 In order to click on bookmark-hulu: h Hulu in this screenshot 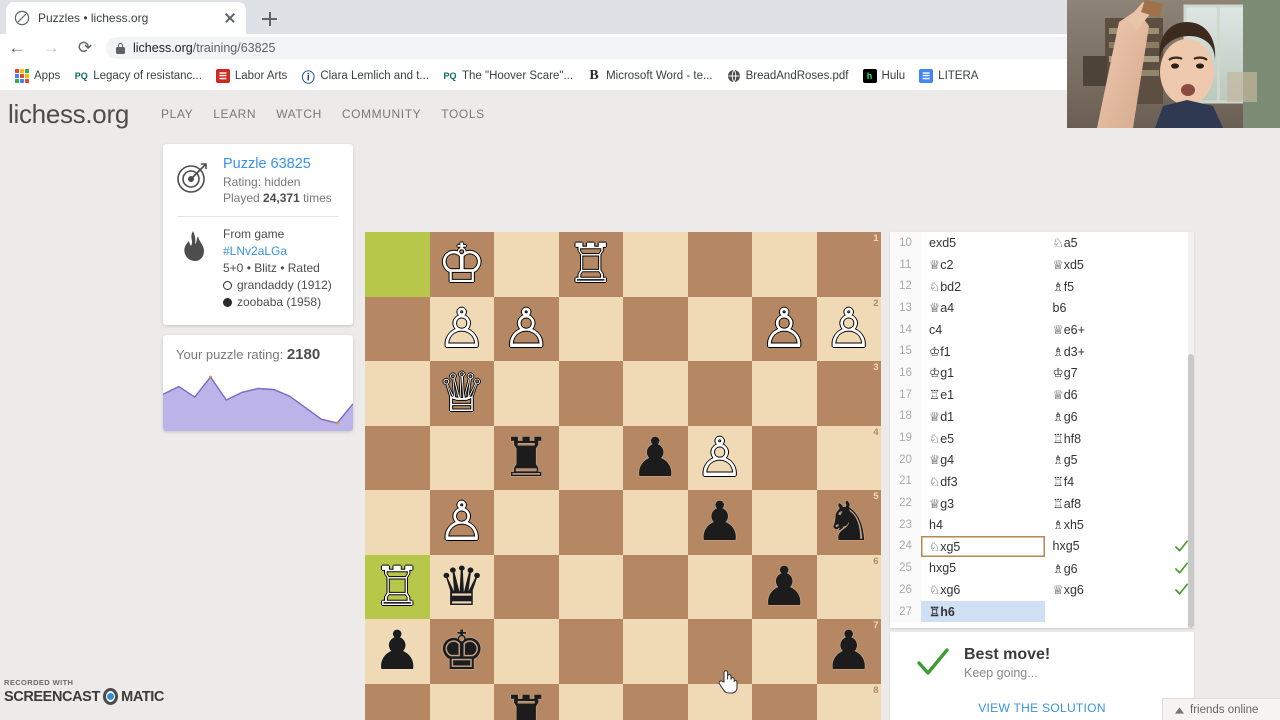, I will do `click(884, 76)`.